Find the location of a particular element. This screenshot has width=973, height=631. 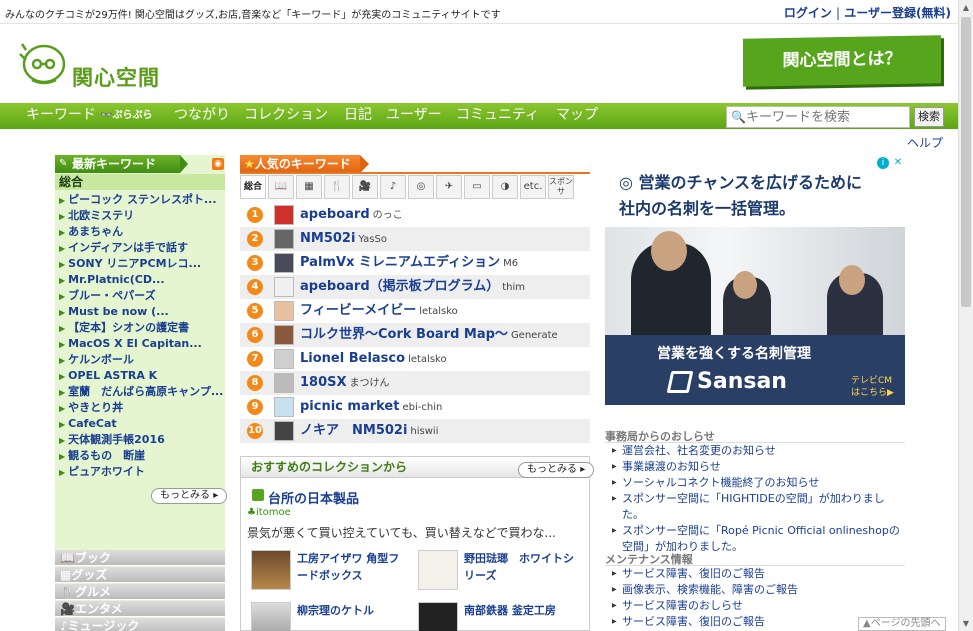

popular-tab: etc. is located at coordinates (533, 187).